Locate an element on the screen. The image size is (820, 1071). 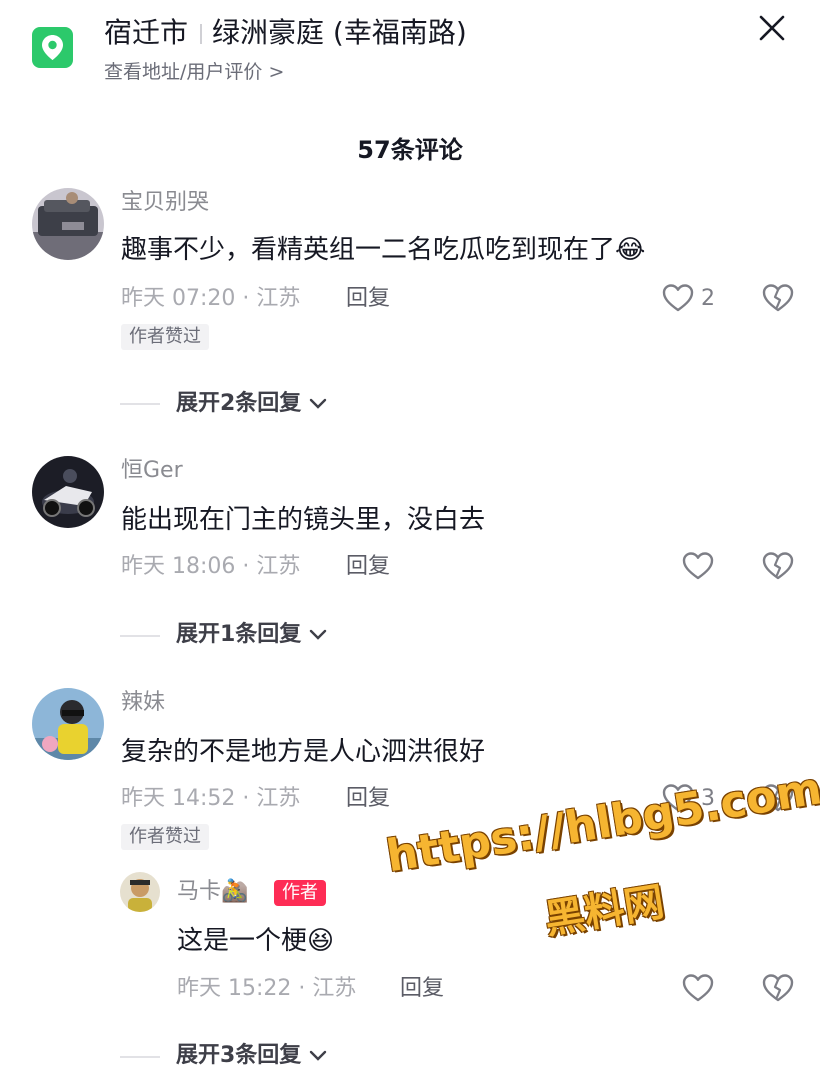
expand-replies-button: 展开3条回复 is located at coordinates (251, 1056).